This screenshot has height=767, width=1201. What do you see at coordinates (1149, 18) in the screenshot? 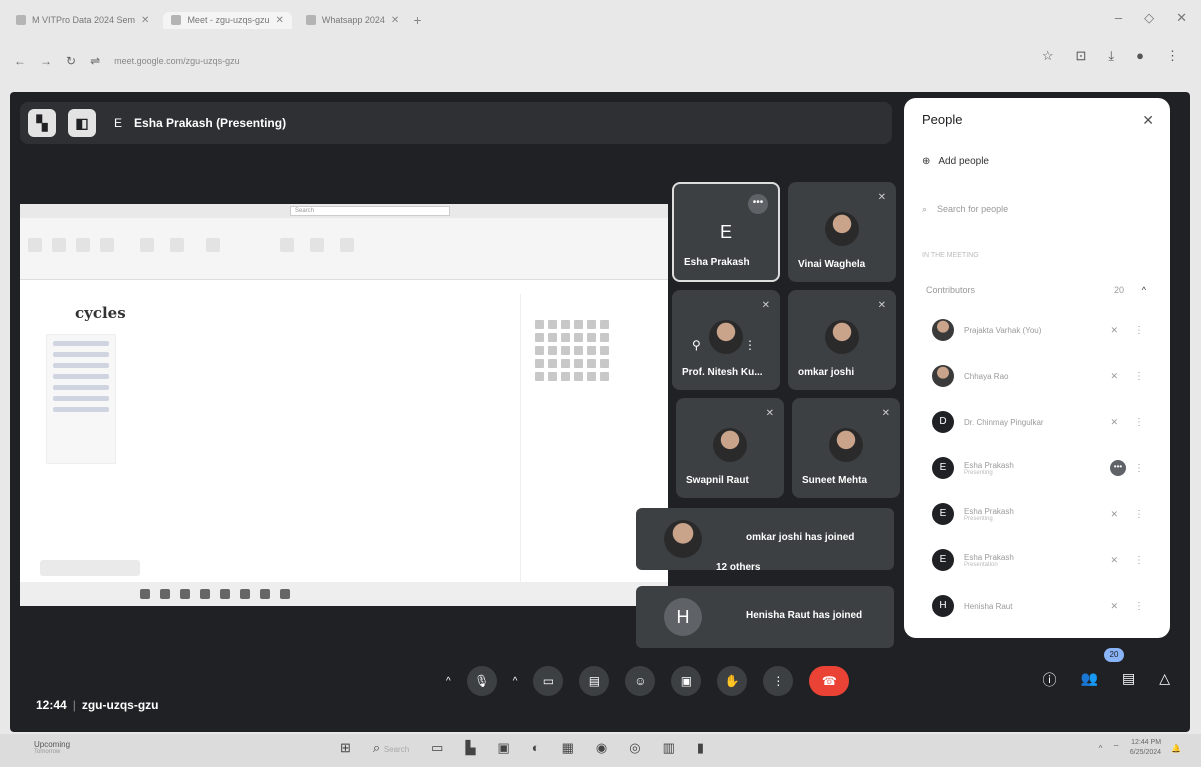
I see `restore-button: ◇` at bounding box center [1149, 18].